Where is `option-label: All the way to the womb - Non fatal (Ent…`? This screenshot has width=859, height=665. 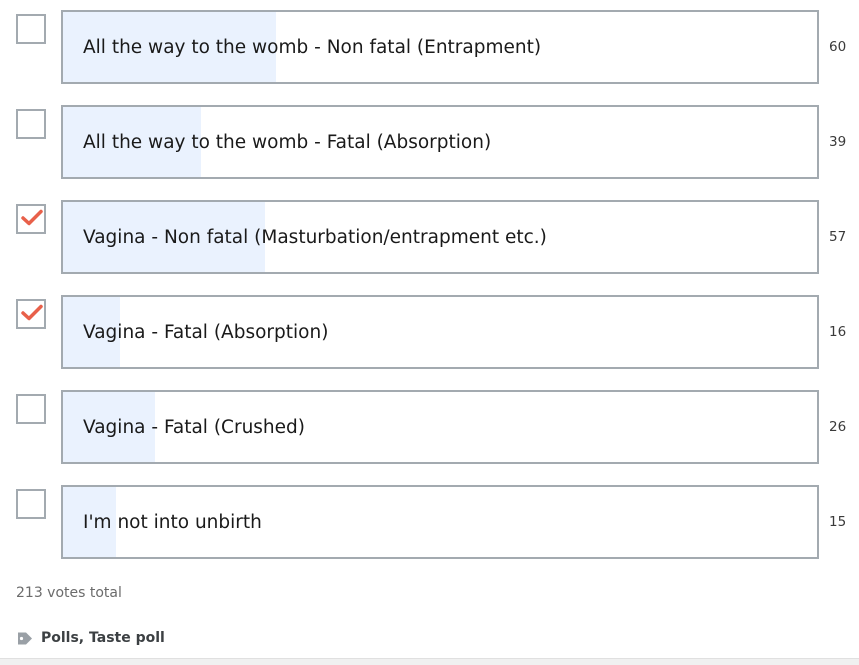
option-label: All the way to the womb - Non fatal (Ent… is located at coordinates (312, 47).